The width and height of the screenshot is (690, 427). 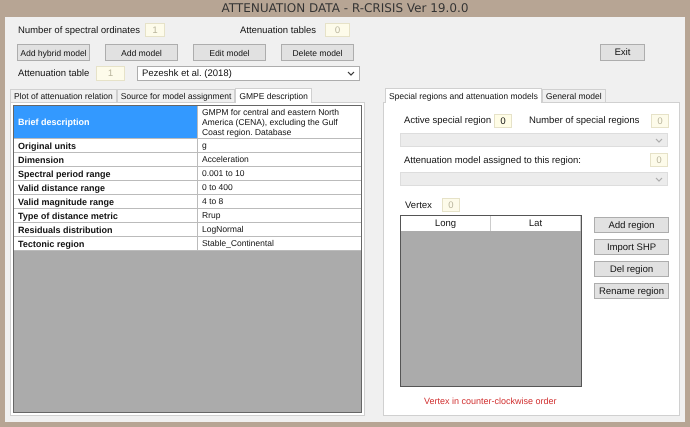 I want to click on value-cell-text: Acceleration, so click(x=225, y=159).